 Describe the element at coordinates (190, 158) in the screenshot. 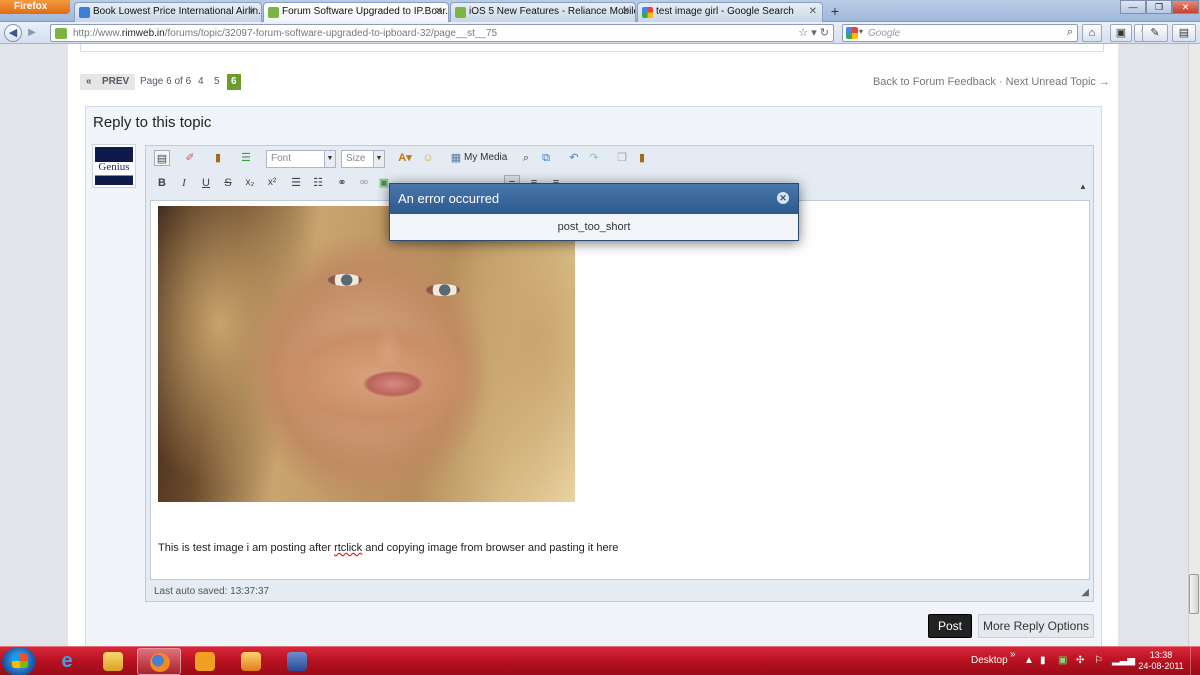

I see `remove-format-icon: ✐` at that location.